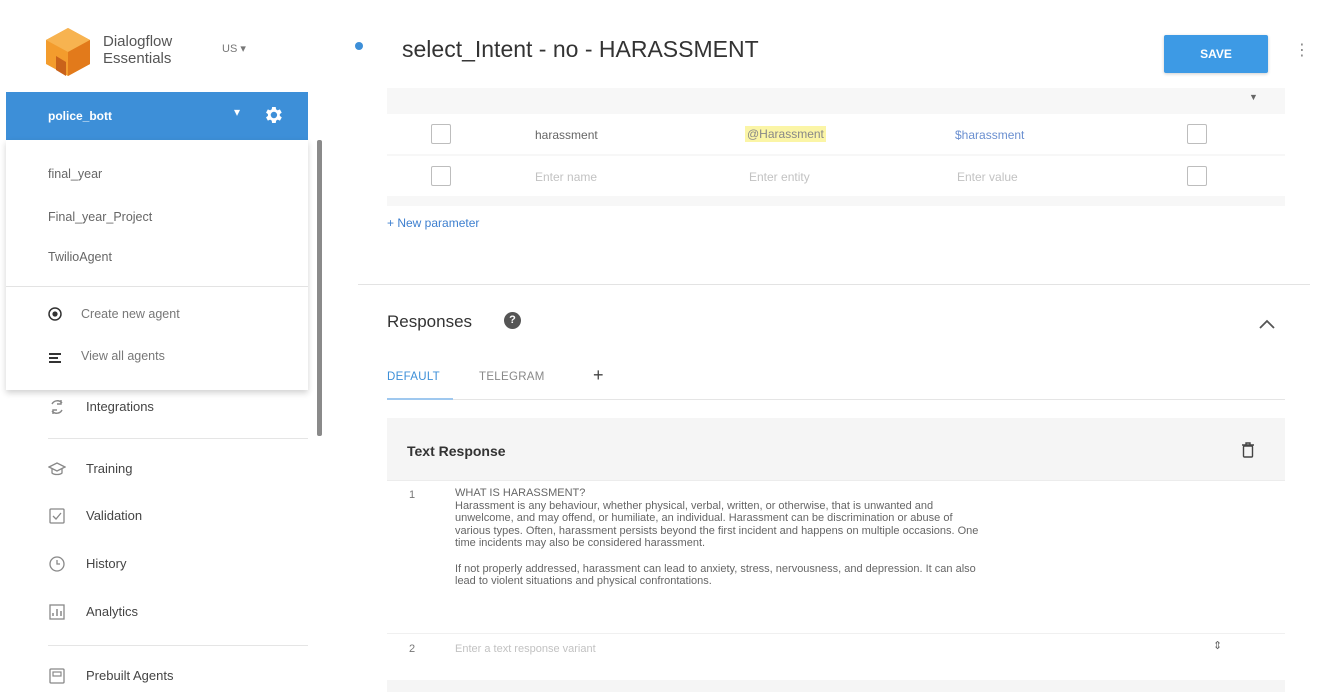 The width and height of the screenshot is (1340, 692). Describe the element at coordinates (413, 377) in the screenshot. I see `tab-default: DEFAULT` at that location.